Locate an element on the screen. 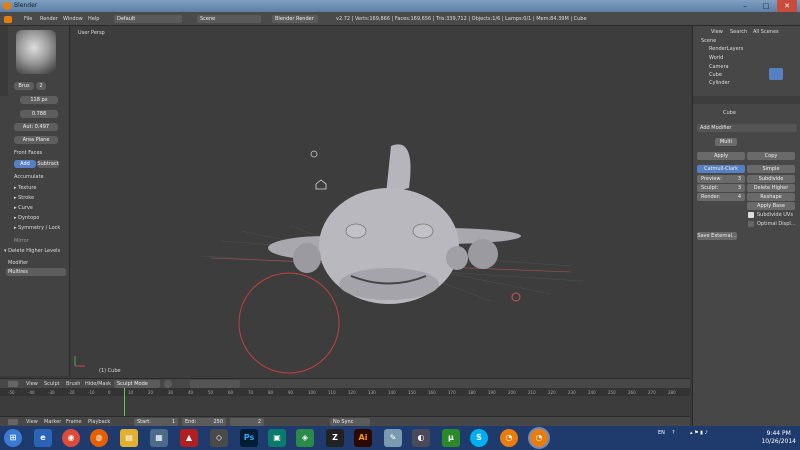  subdivide-button: Subdivide is located at coordinates (771, 179).